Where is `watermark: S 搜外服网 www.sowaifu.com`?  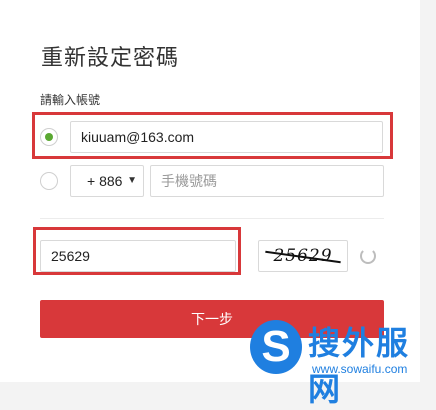 watermark: S 搜外服网 www.sowaifu.com is located at coordinates (339, 360).